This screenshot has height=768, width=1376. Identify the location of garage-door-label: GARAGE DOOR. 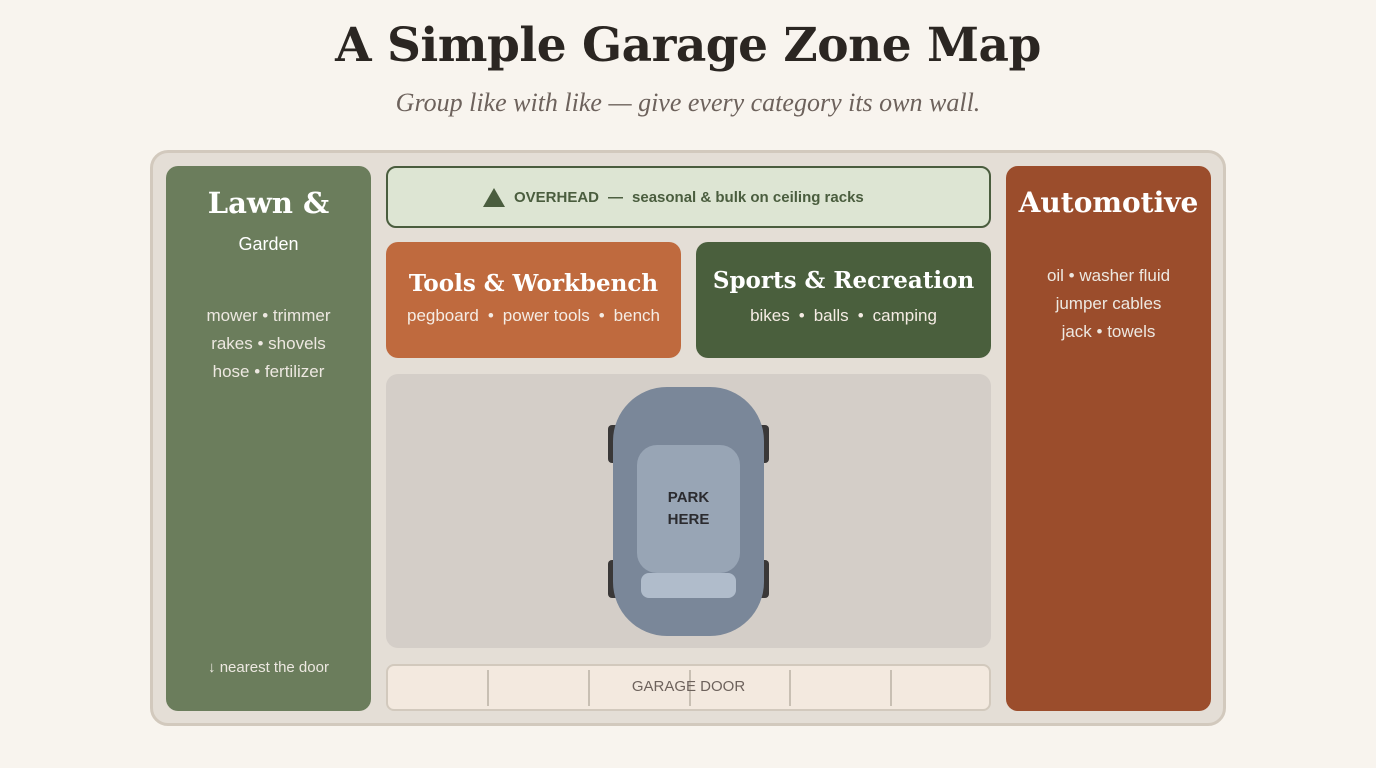
(688, 686).